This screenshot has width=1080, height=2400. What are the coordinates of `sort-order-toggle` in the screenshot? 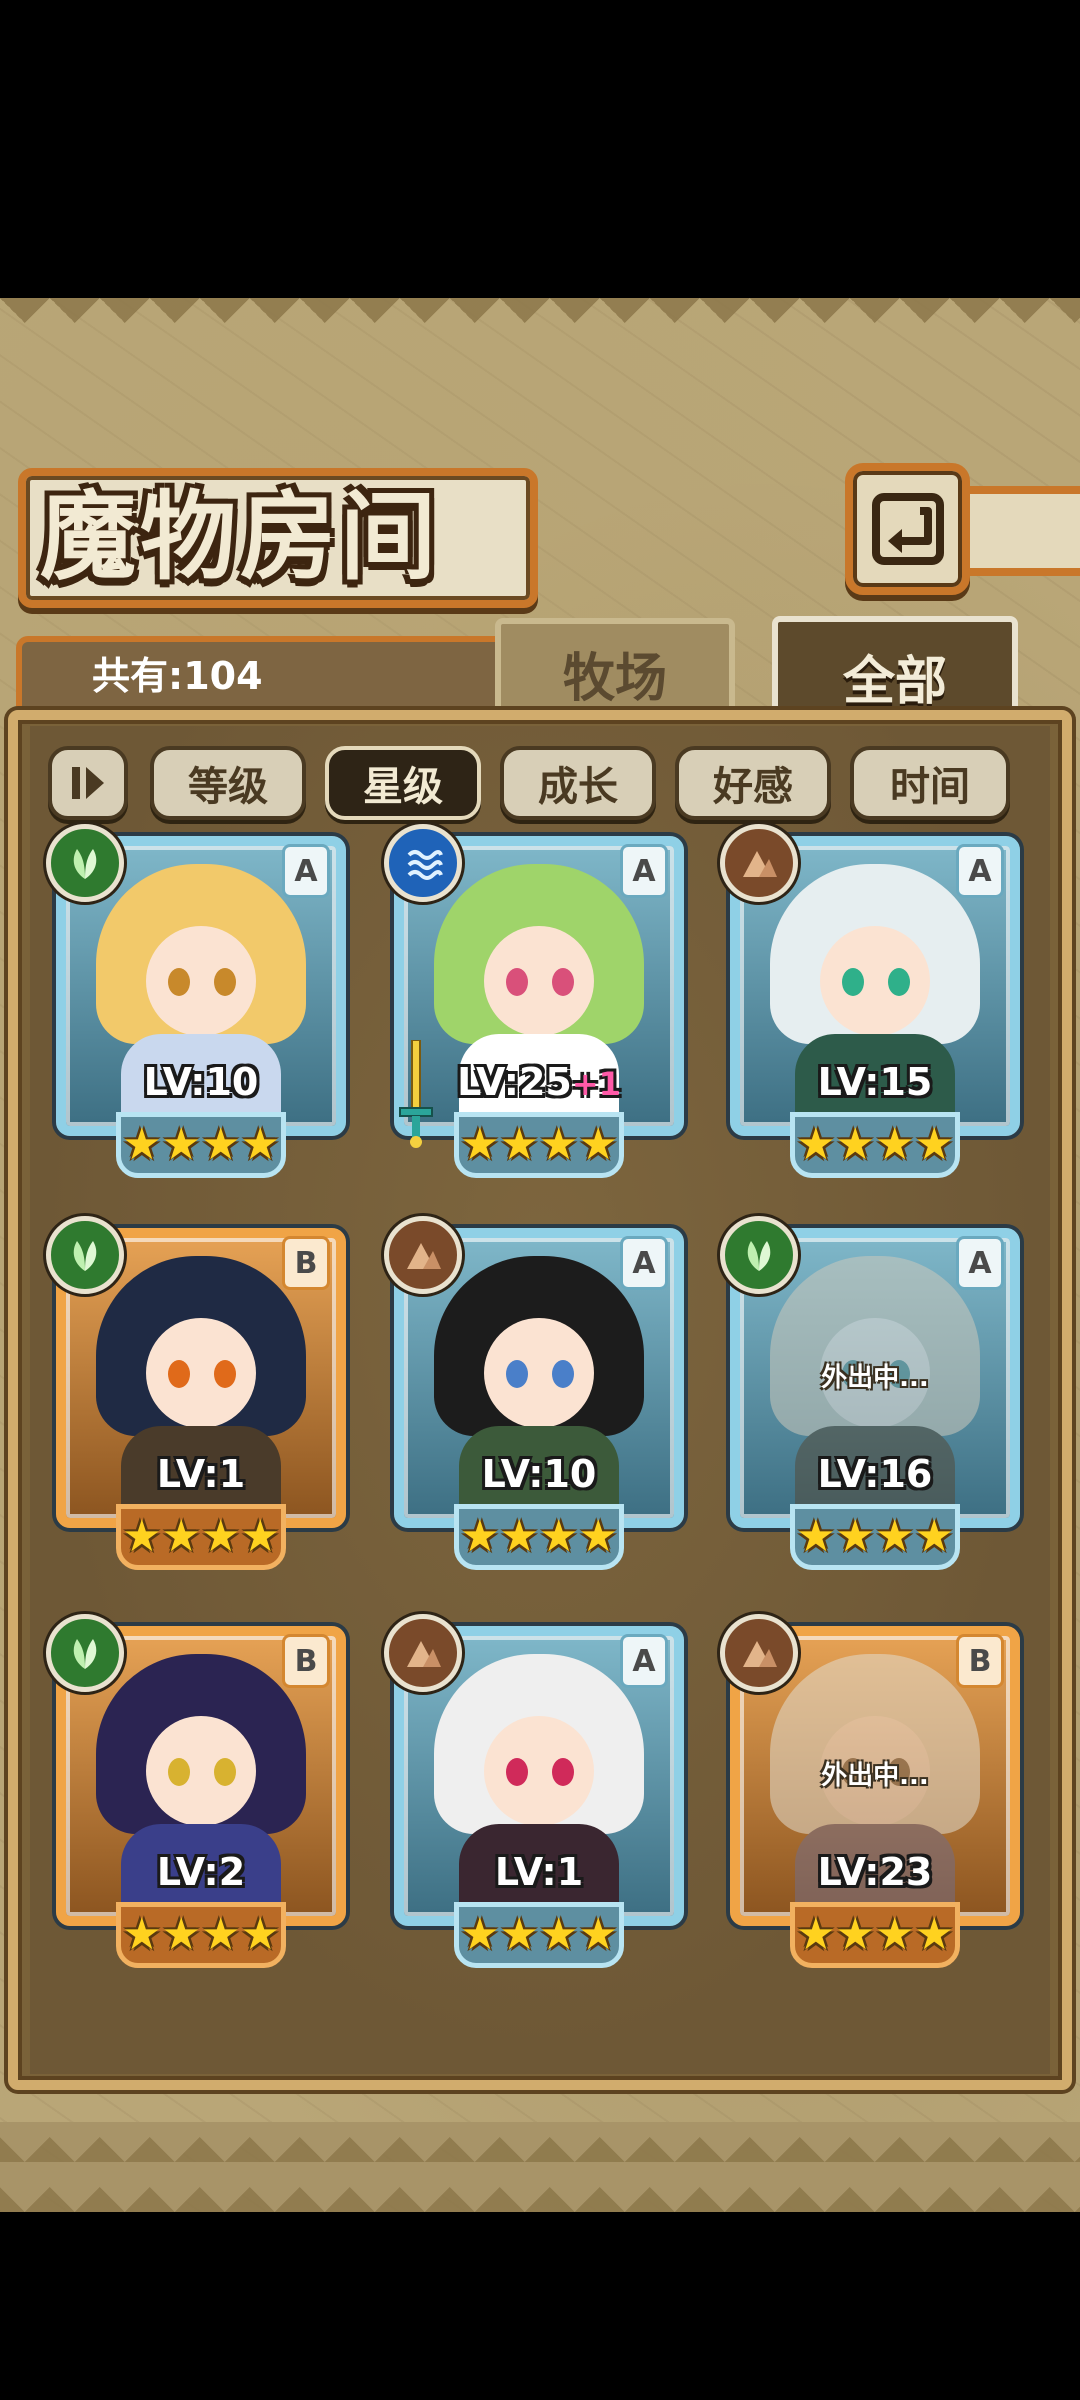 It's located at (88, 783).